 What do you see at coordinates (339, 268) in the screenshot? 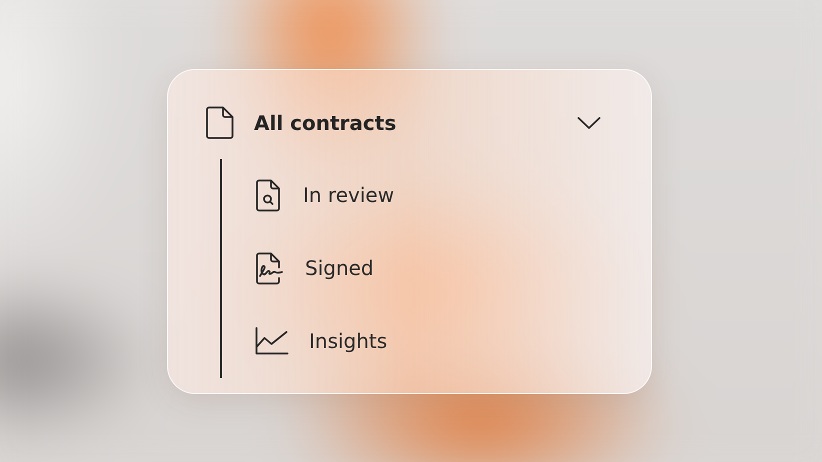
I see `menu-item: Signed` at bounding box center [339, 268].